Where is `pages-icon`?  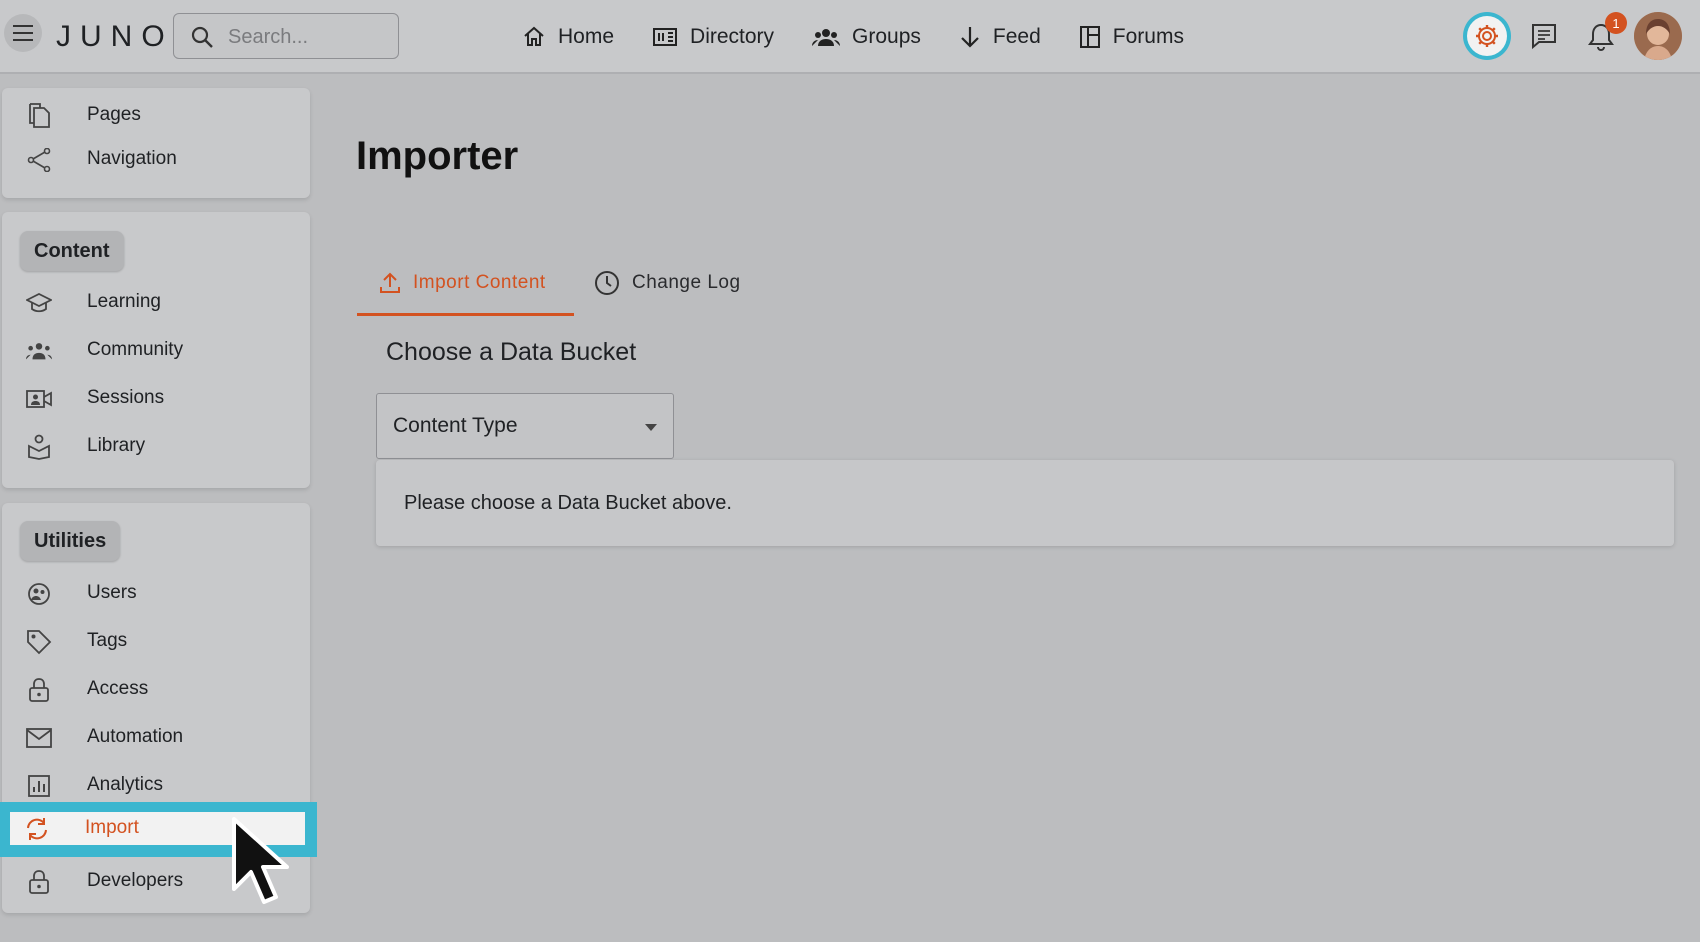
pages-icon is located at coordinates (39, 115).